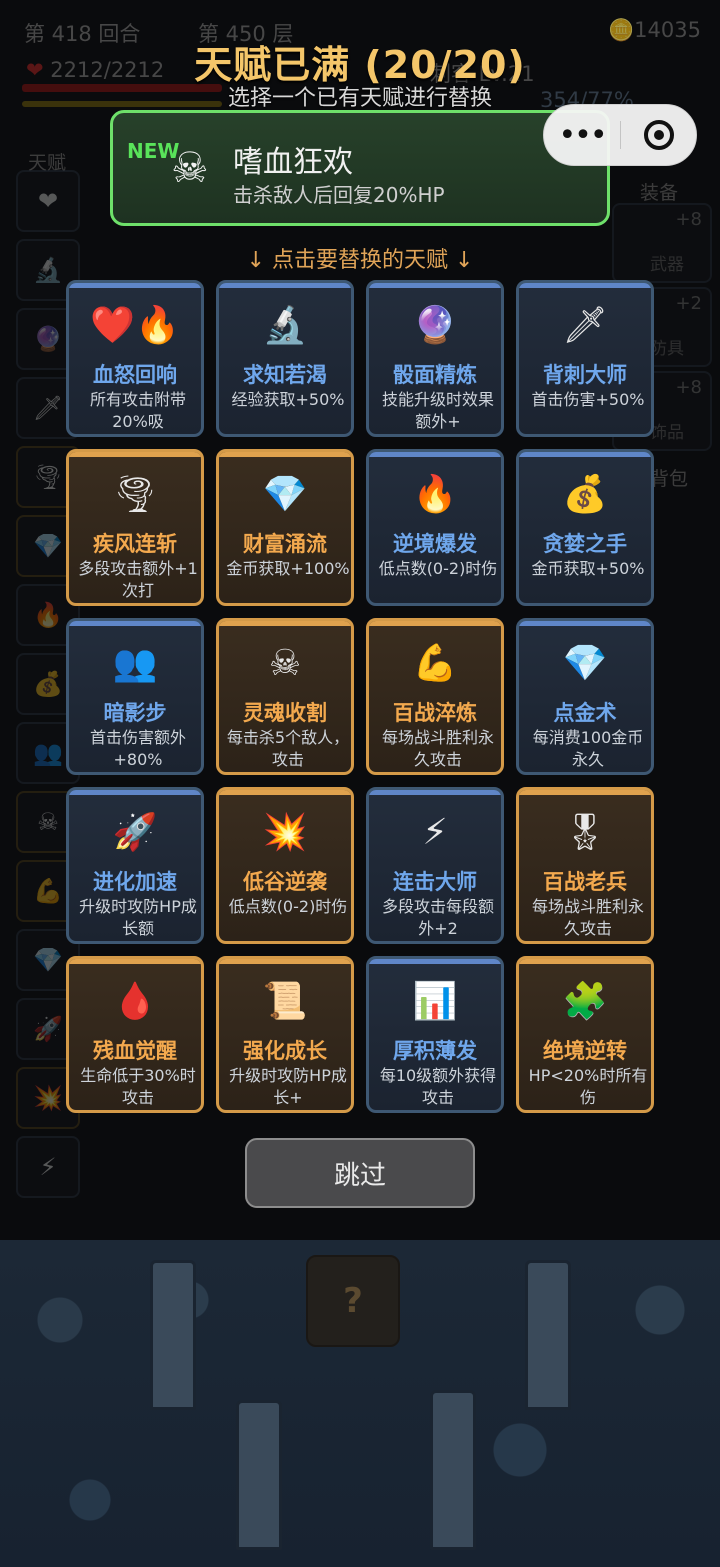 Image resolution: width=720 pixels, height=1567 pixels. I want to click on new-talent-desc: 击杀敌人后回复20%HP, so click(339, 195).